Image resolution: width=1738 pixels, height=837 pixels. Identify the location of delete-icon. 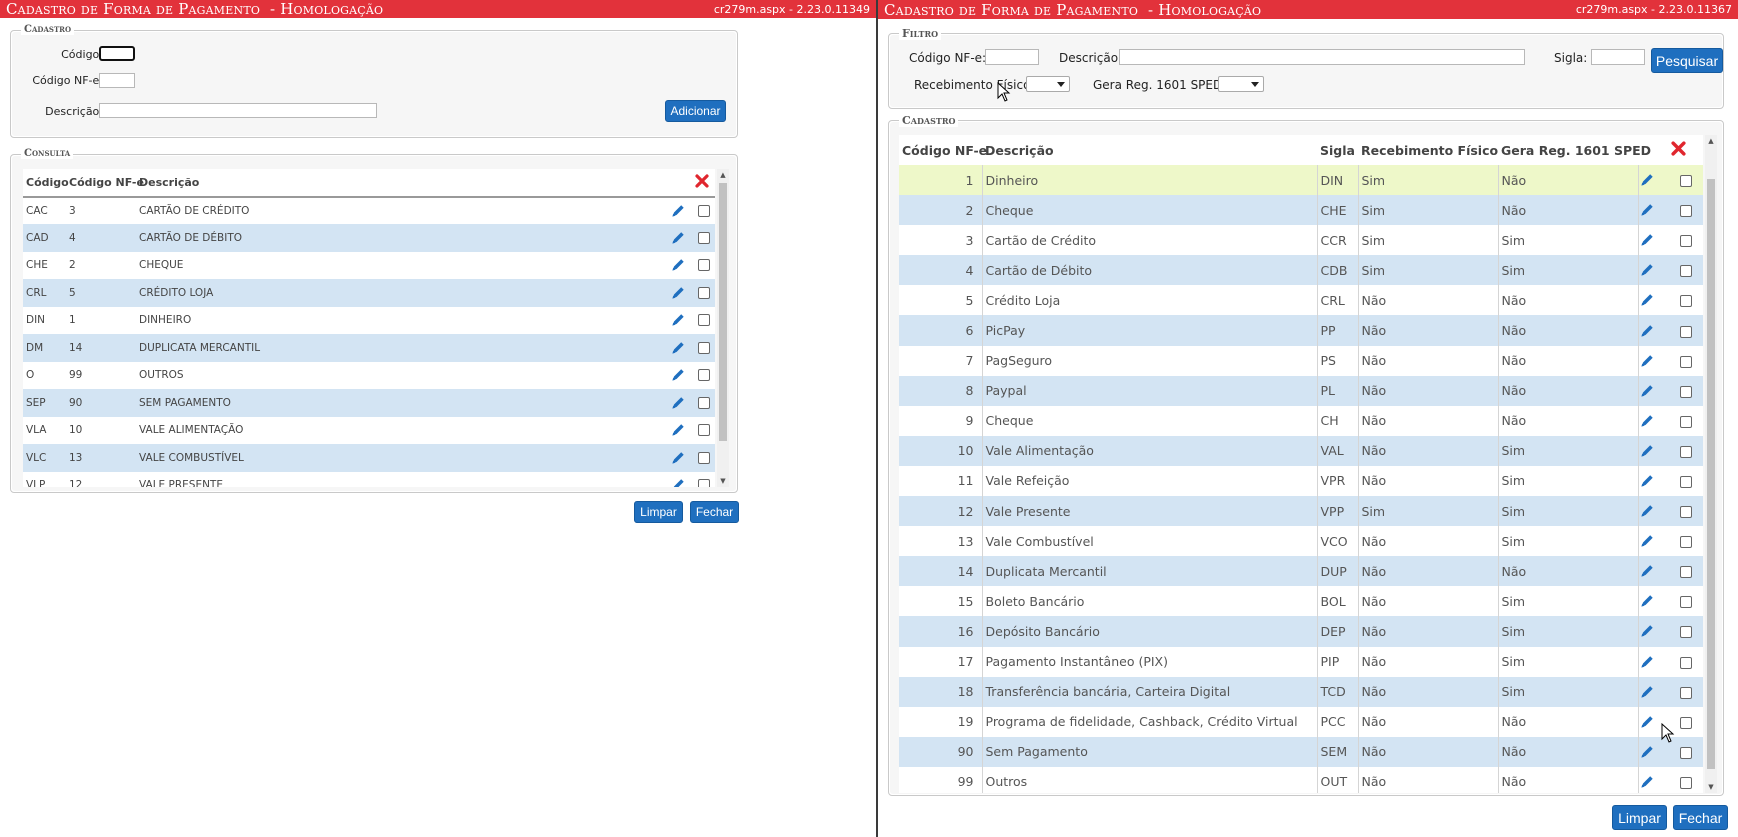
(1685, 150).